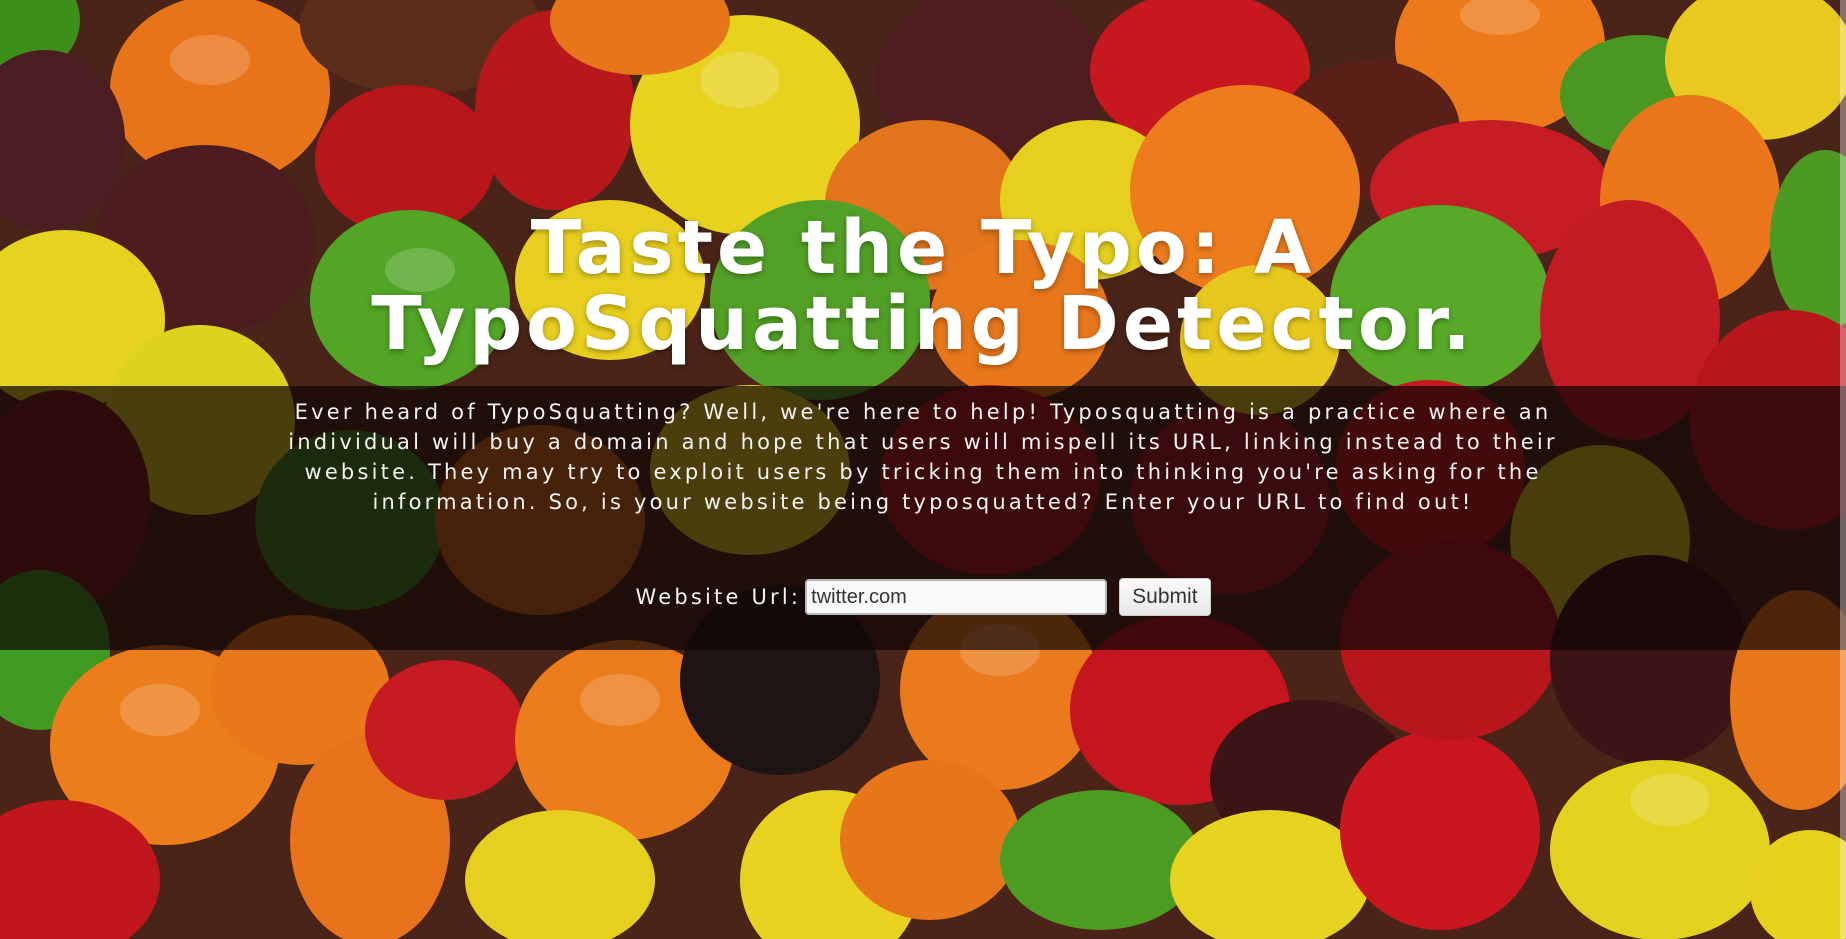  Describe the element at coordinates (1843, 469) in the screenshot. I see `page-scrollbar` at that location.